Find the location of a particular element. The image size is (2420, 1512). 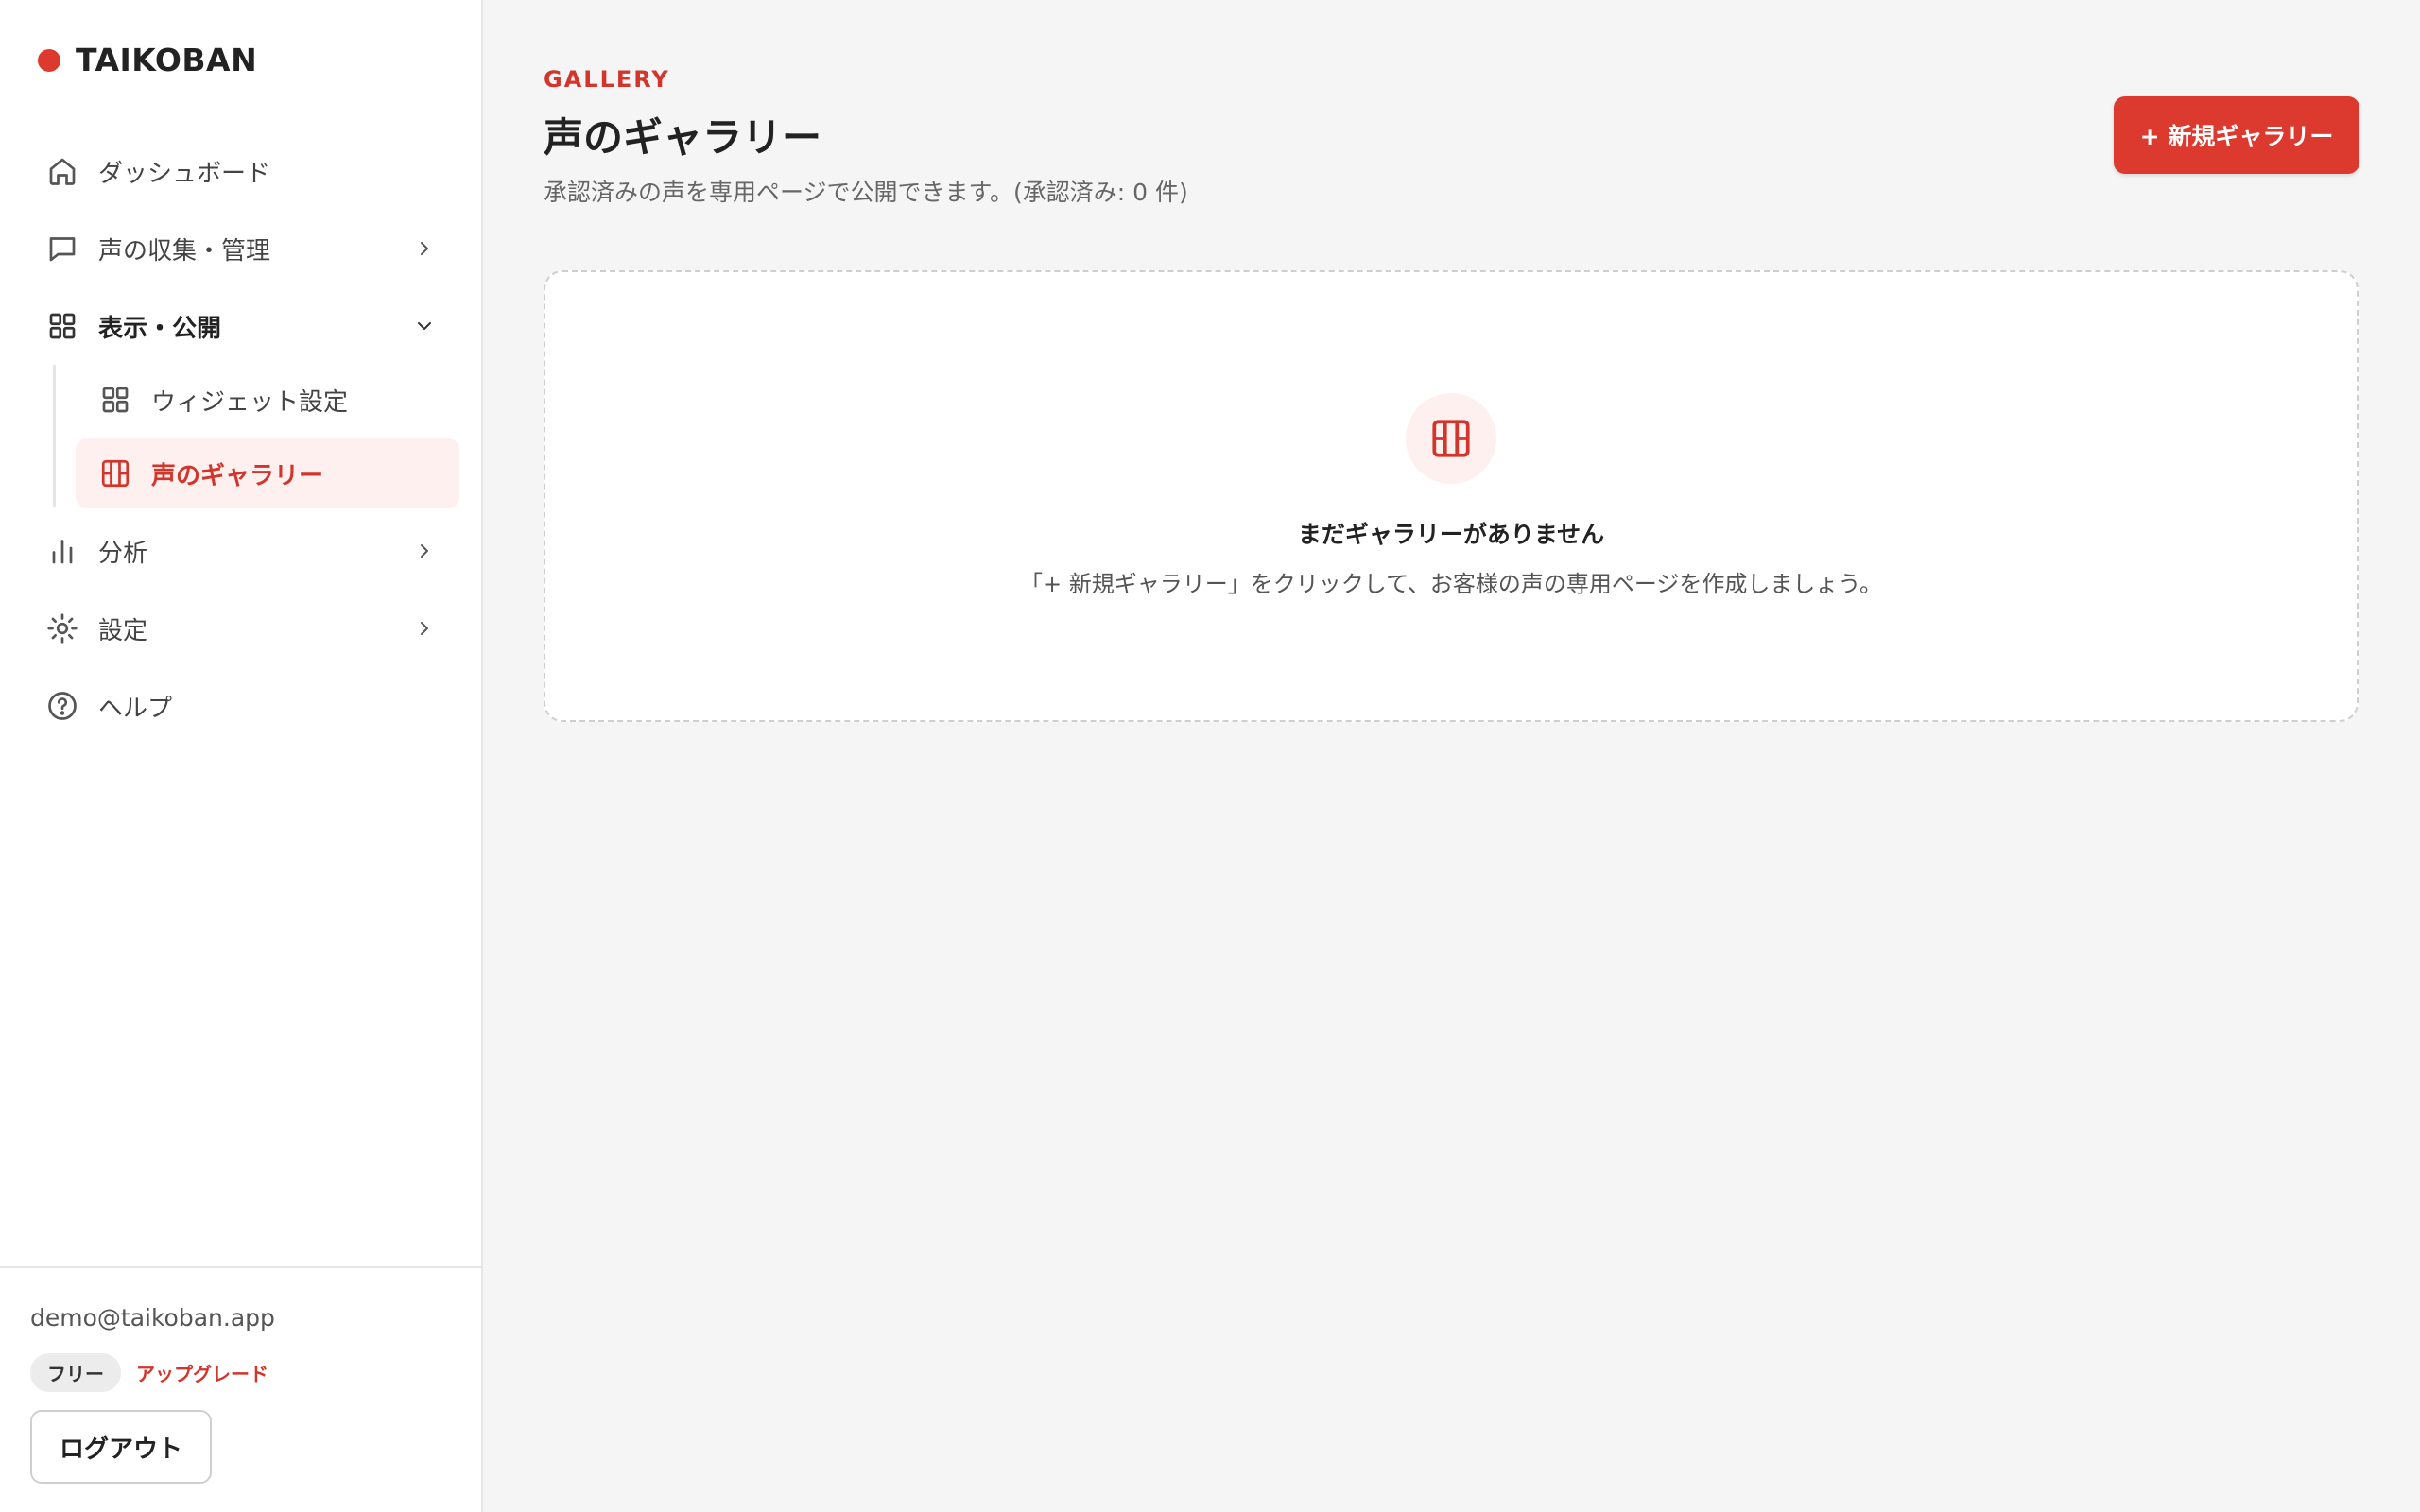

sidebar-item-label: ヘルプ is located at coordinates (135, 708).